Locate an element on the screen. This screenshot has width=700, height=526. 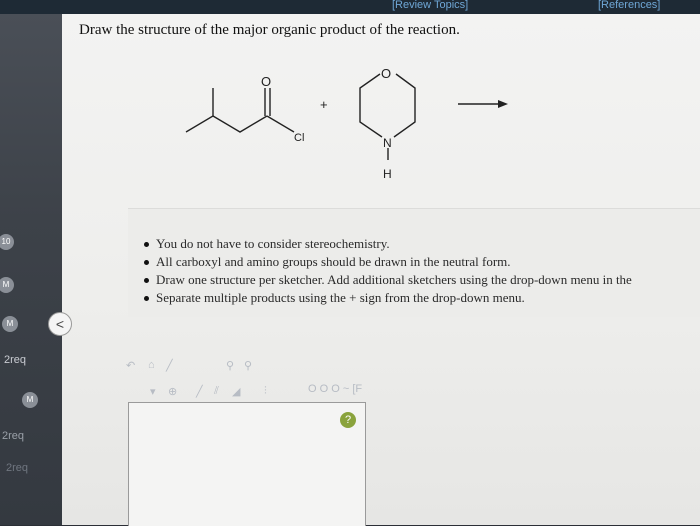
ring-template-icons: O O O ~ [F is located at coordinates (335, 389).